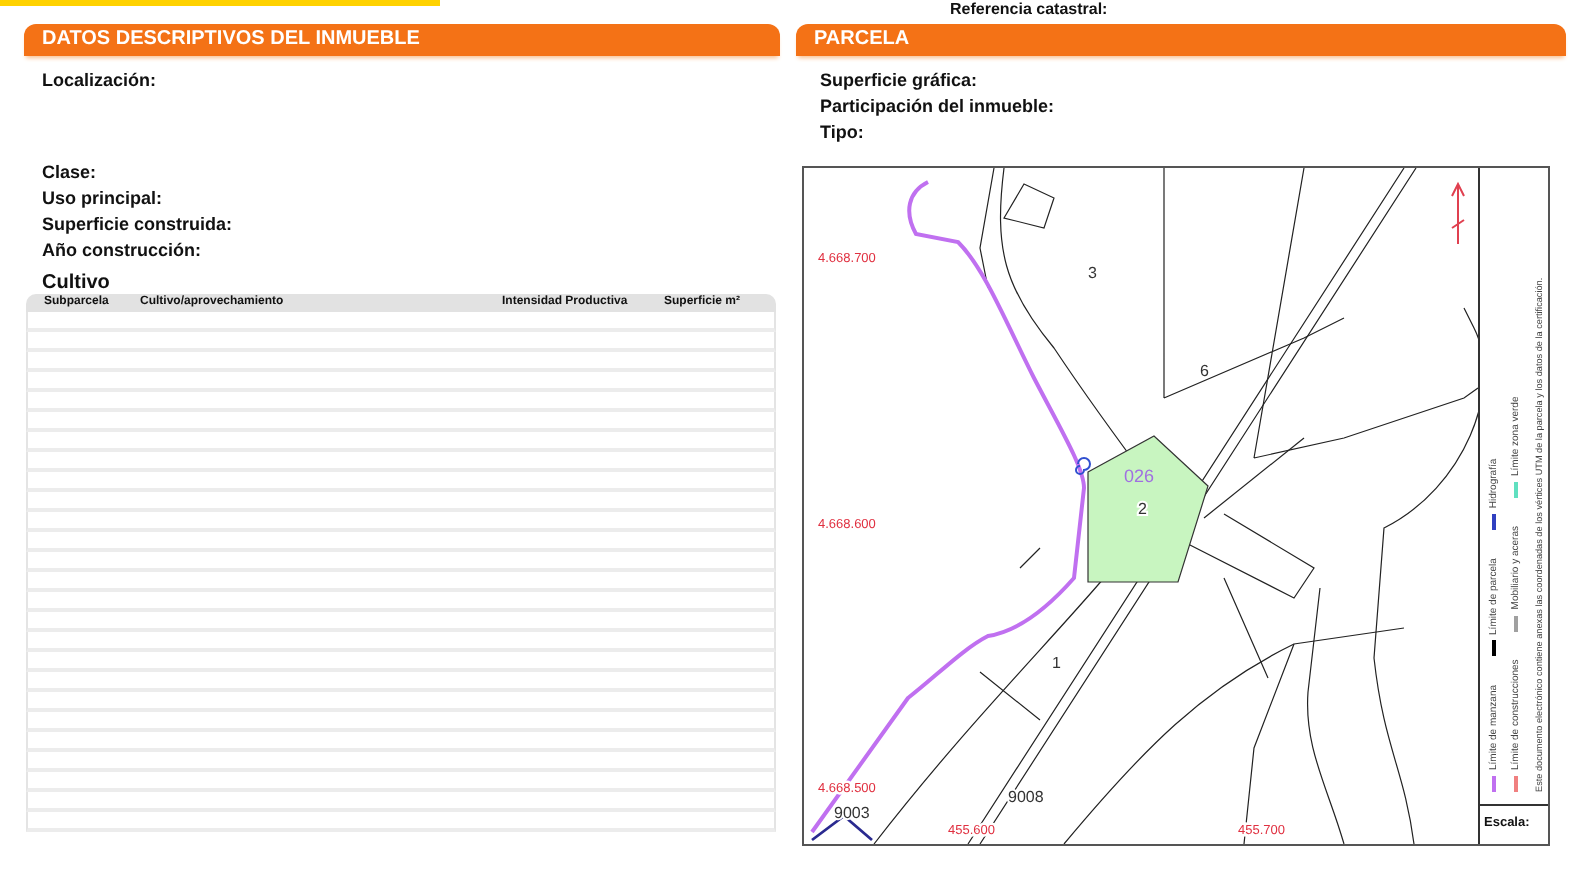 Image resolution: width=1580 pixels, height=880 pixels. Describe the element at coordinates (123, 251) in the screenshot. I see `field-label: Año construcción:` at that location.